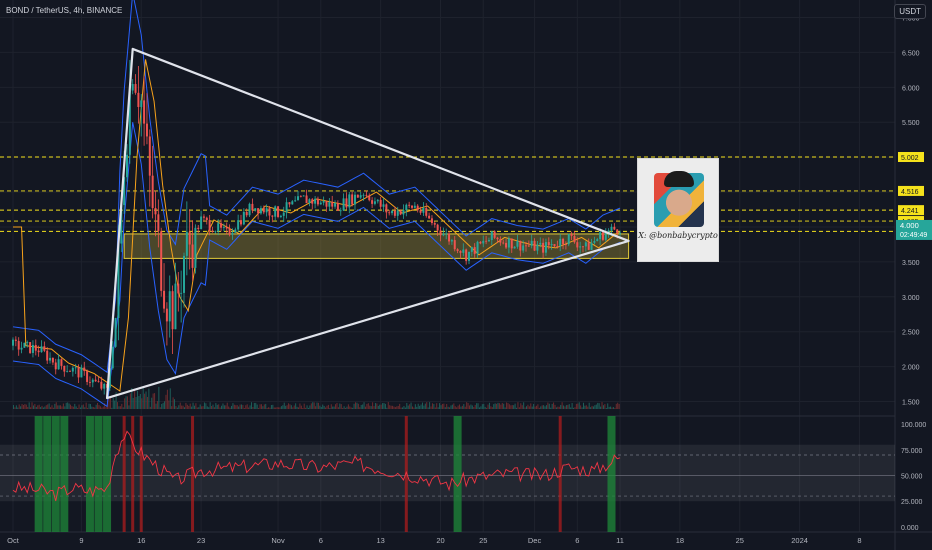 Image resolution: width=932 pixels, height=550 pixels. What do you see at coordinates (910, 11) in the screenshot?
I see `currency-selector: USDT` at bounding box center [910, 11].